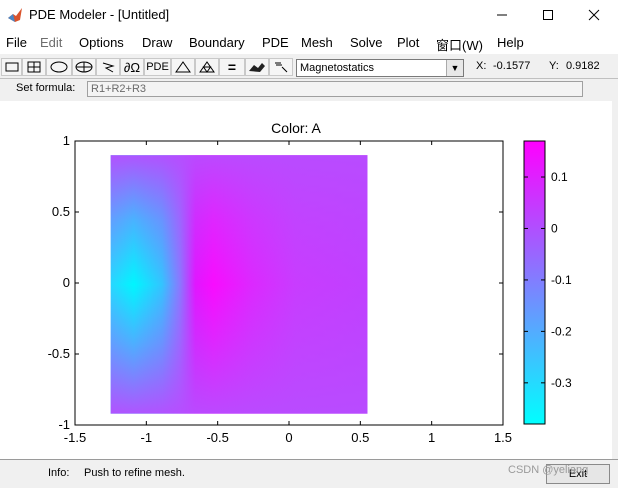  Describe the element at coordinates (66, 282) in the screenshot. I see `y-tick-label: 0` at that location.